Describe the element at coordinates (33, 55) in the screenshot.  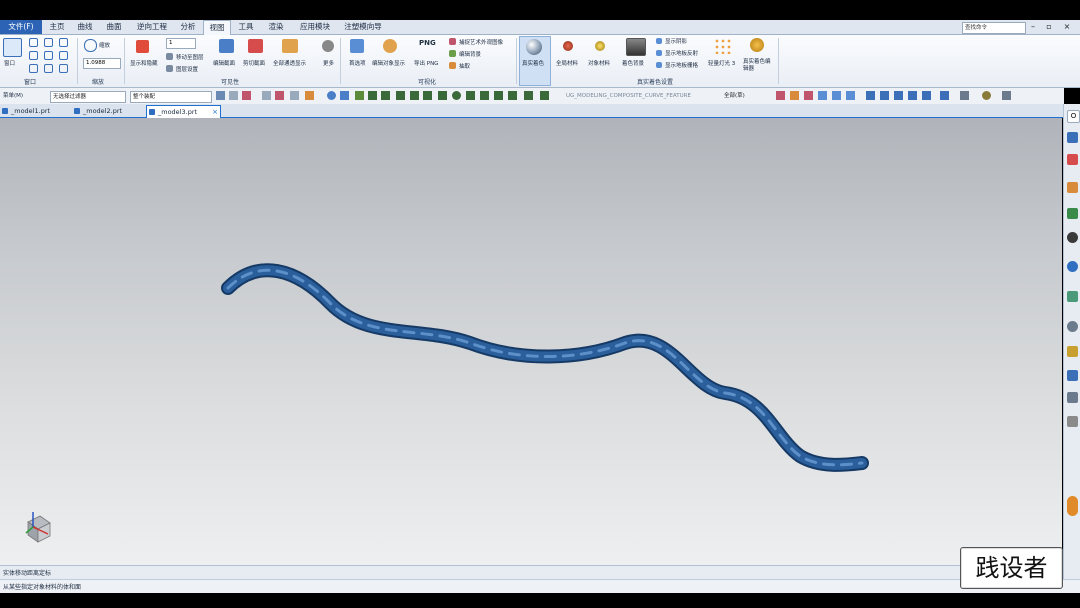
I see `layout-row-icon` at that location.